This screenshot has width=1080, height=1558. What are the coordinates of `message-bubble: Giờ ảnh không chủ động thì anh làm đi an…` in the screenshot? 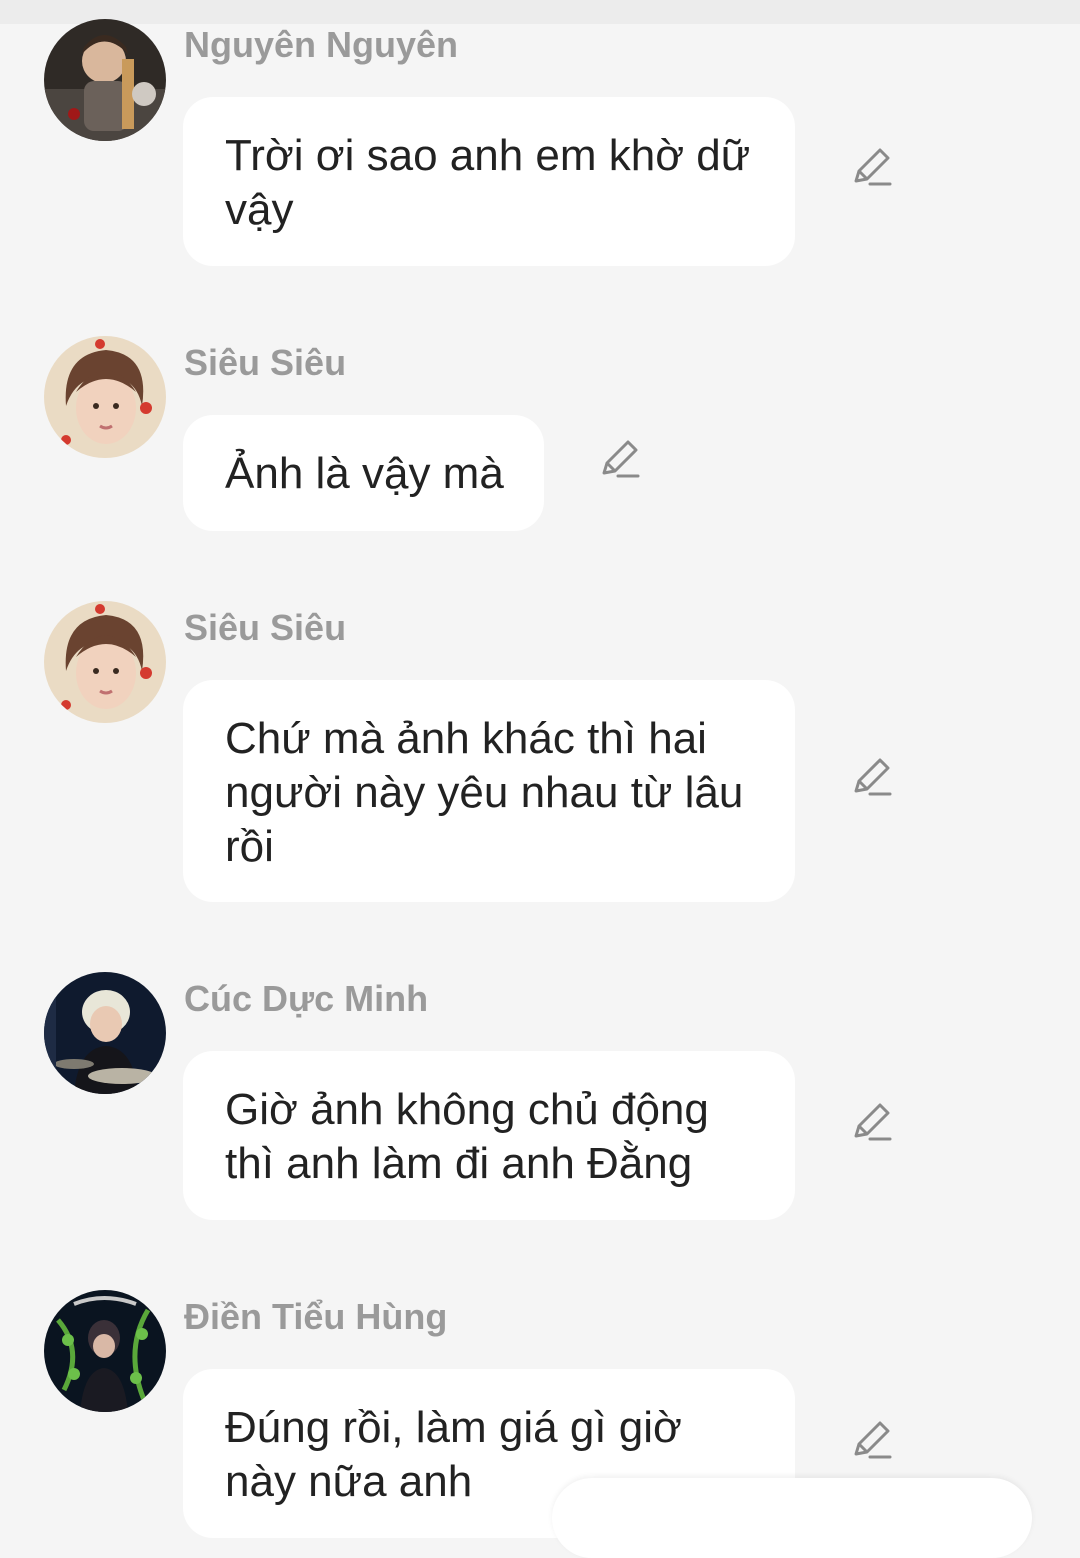 It's located at (489, 1135).